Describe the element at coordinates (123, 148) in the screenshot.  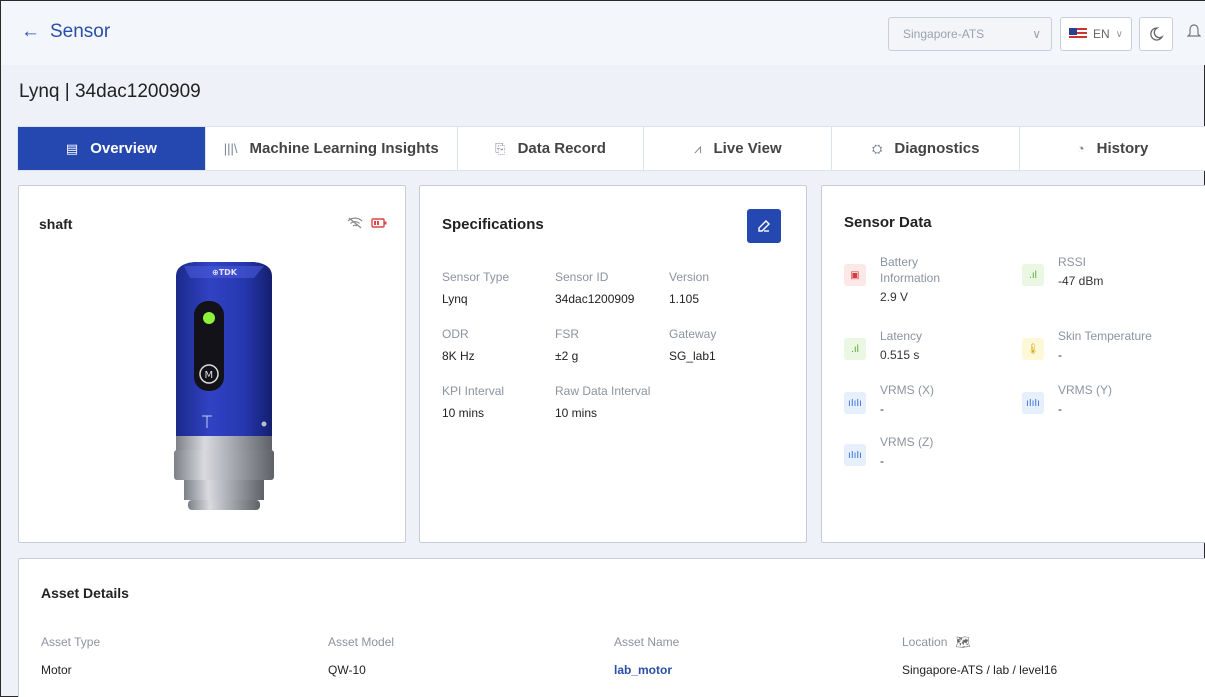
I see `tab-label: Overview` at that location.